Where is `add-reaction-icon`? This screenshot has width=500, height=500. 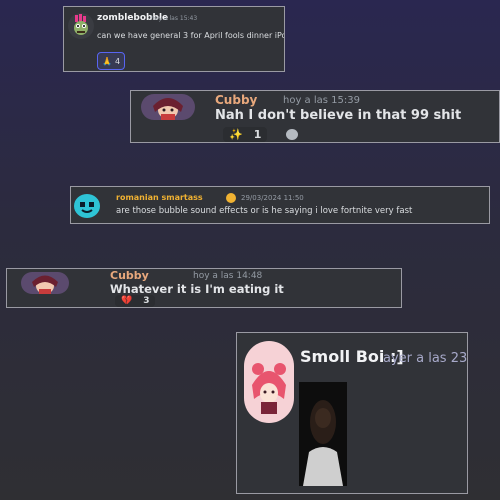
add-reaction-icon is located at coordinates (292, 134).